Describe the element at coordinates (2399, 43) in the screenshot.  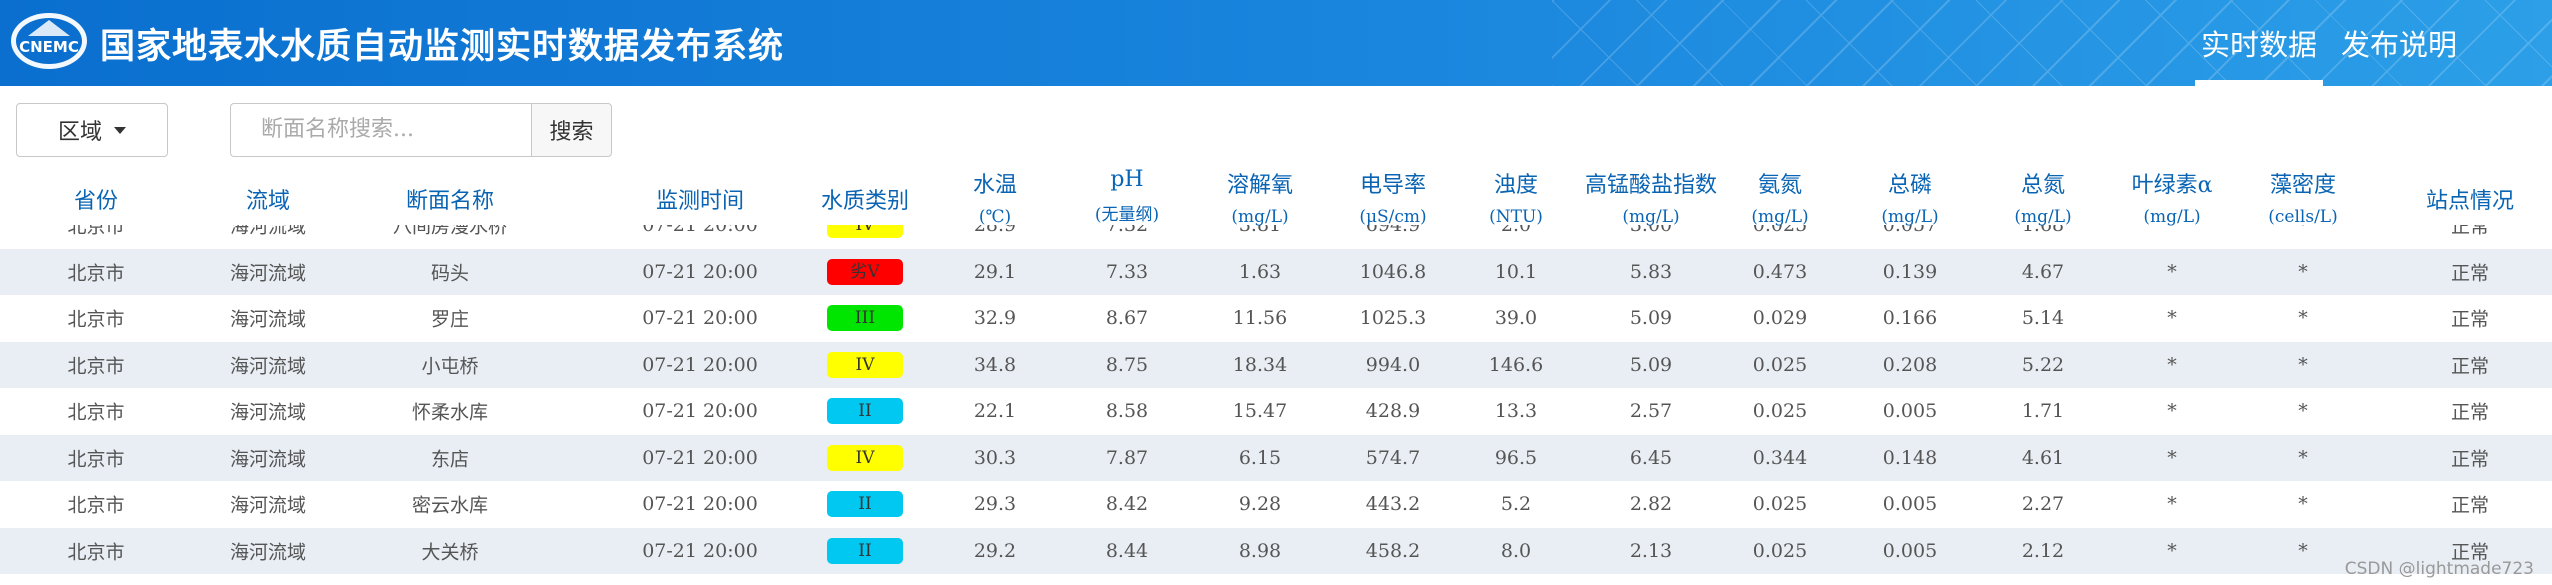
I see `tab-release-notes: 发布说明` at that location.